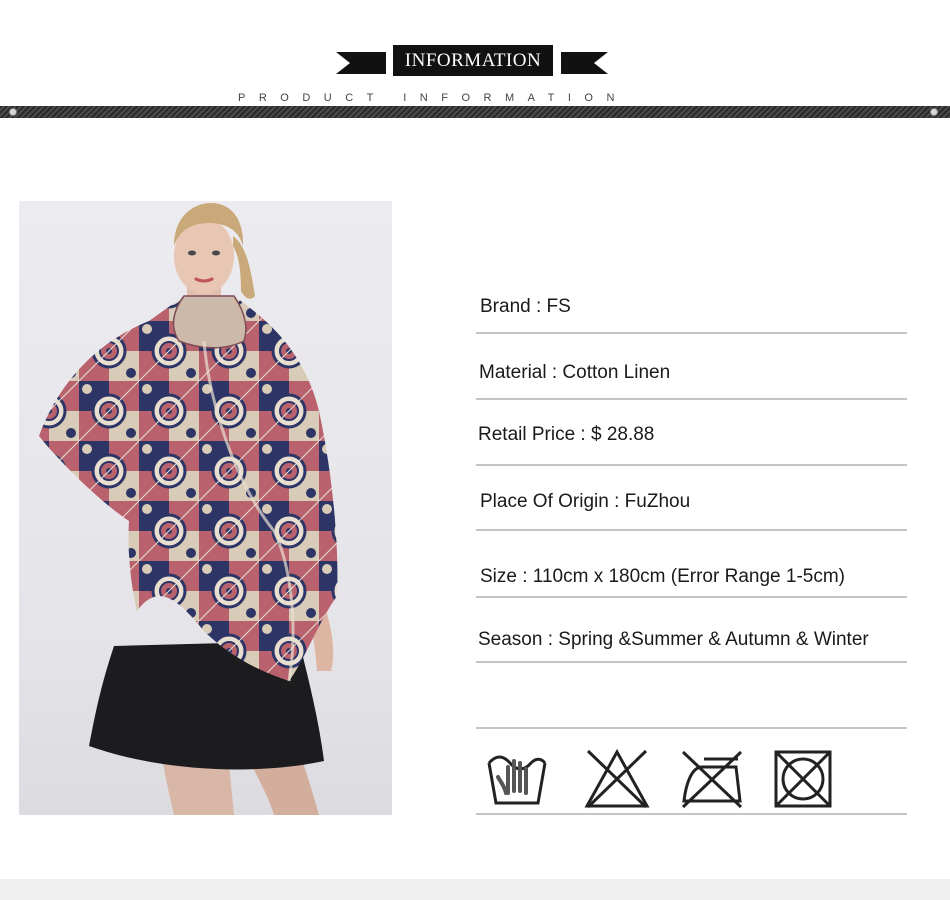  What do you see at coordinates (712, 779) in the screenshot?
I see `do-not-iron-icon` at bounding box center [712, 779].